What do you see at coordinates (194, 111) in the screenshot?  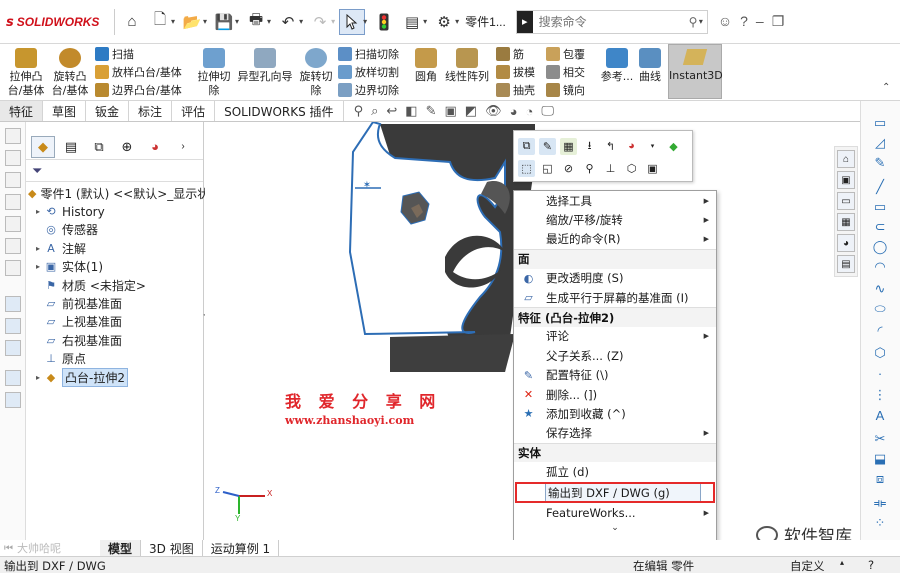 I see `tab-evaluate: 评估` at bounding box center [194, 111].